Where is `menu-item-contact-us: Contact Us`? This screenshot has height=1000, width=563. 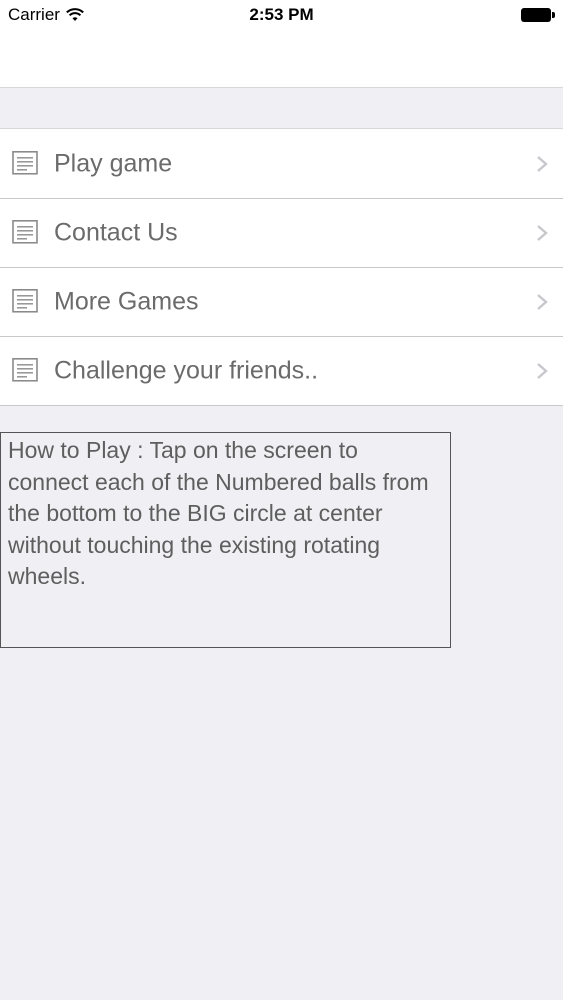
menu-item-contact-us: Contact Us is located at coordinates (281, 232).